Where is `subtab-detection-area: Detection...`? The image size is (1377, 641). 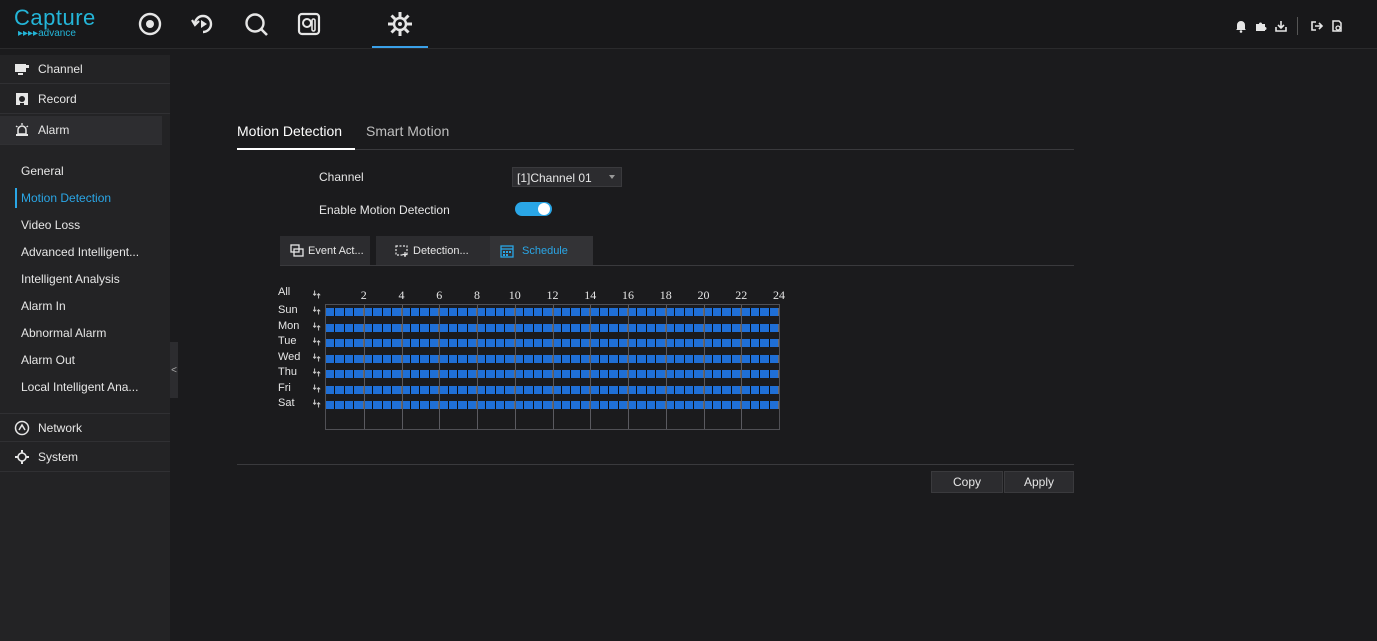
subtab-detection-area: Detection... is located at coordinates (433, 250).